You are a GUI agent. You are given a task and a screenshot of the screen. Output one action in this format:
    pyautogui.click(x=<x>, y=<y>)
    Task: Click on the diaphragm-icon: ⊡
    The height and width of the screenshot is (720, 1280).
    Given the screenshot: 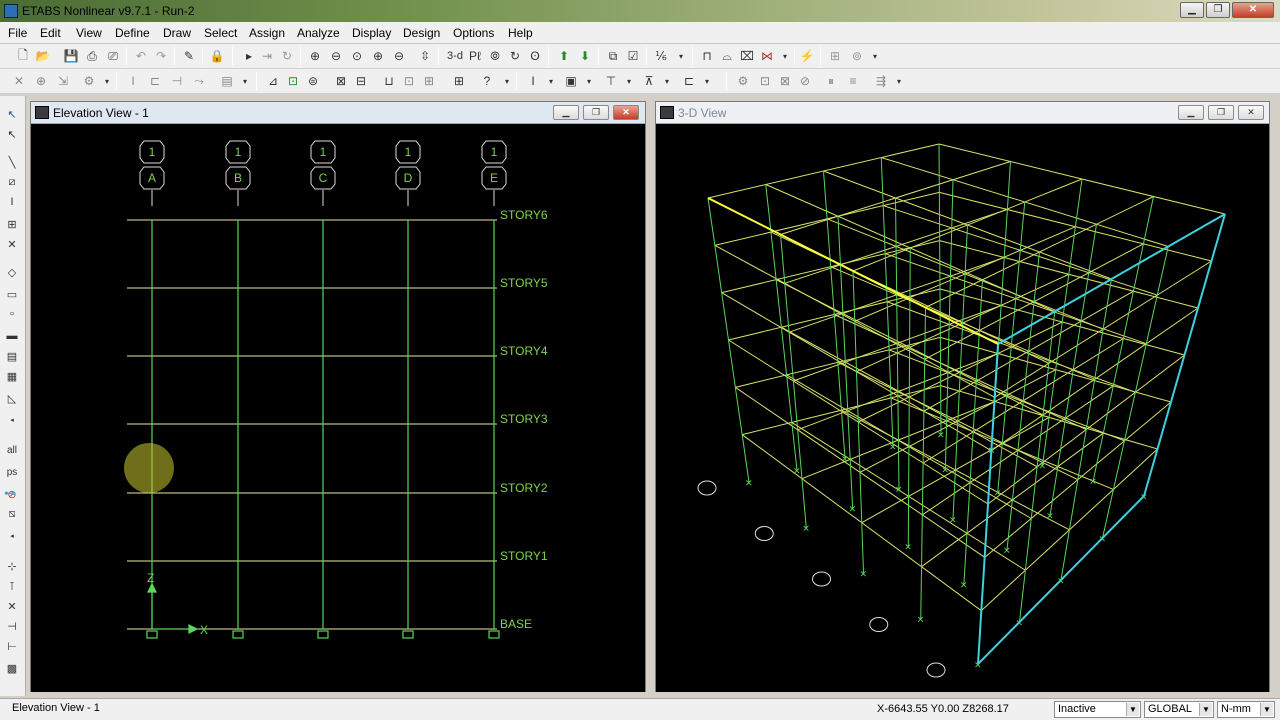 What is the action you would take?
    pyautogui.click(x=765, y=81)
    